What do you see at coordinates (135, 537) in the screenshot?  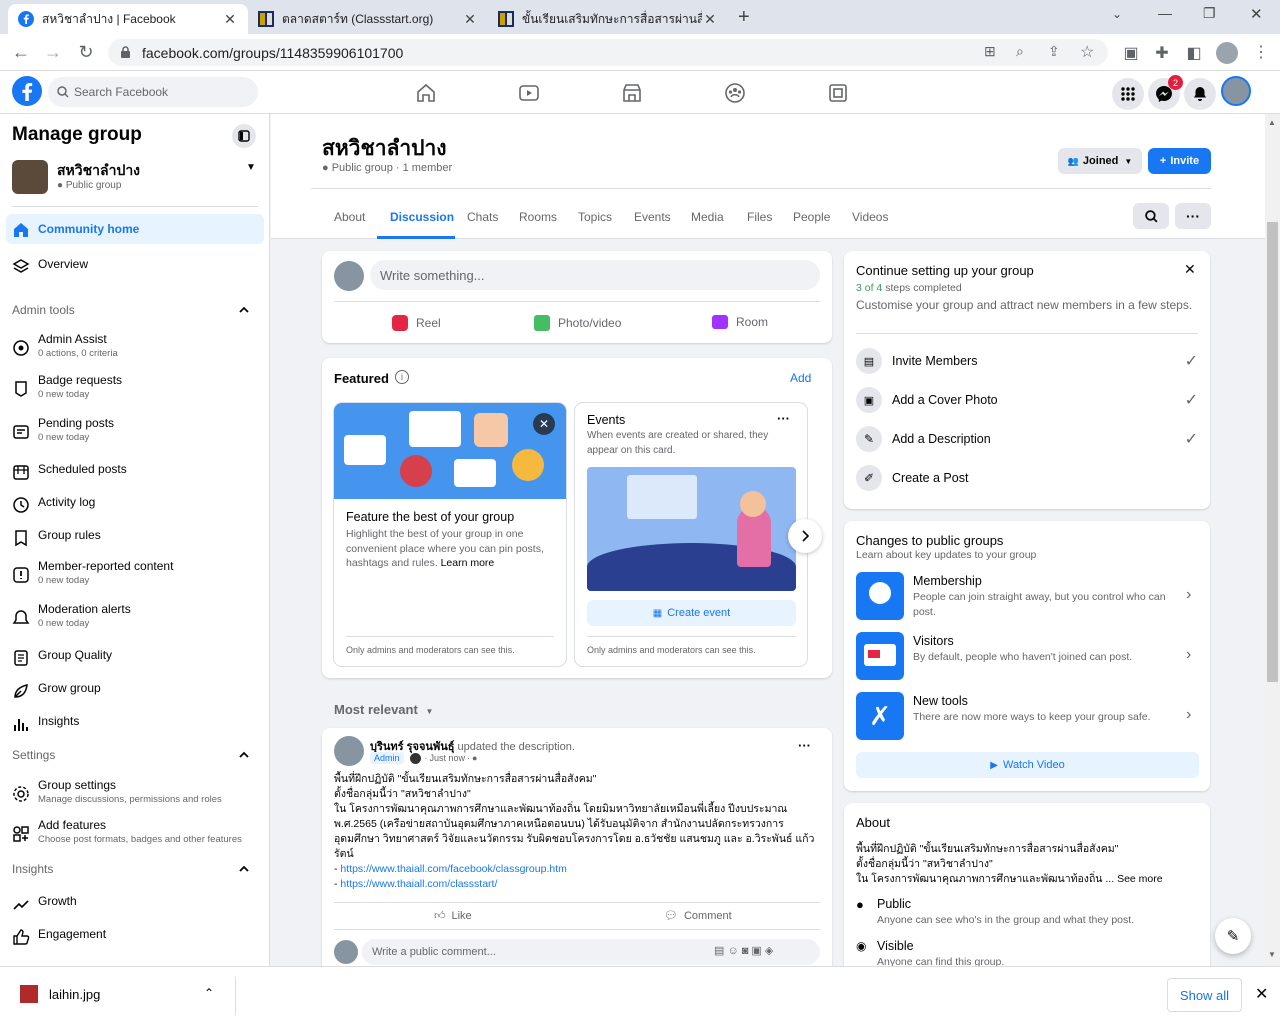 I see `sidebar-item-group-rules: Group rules` at bounding box center [135, 537].